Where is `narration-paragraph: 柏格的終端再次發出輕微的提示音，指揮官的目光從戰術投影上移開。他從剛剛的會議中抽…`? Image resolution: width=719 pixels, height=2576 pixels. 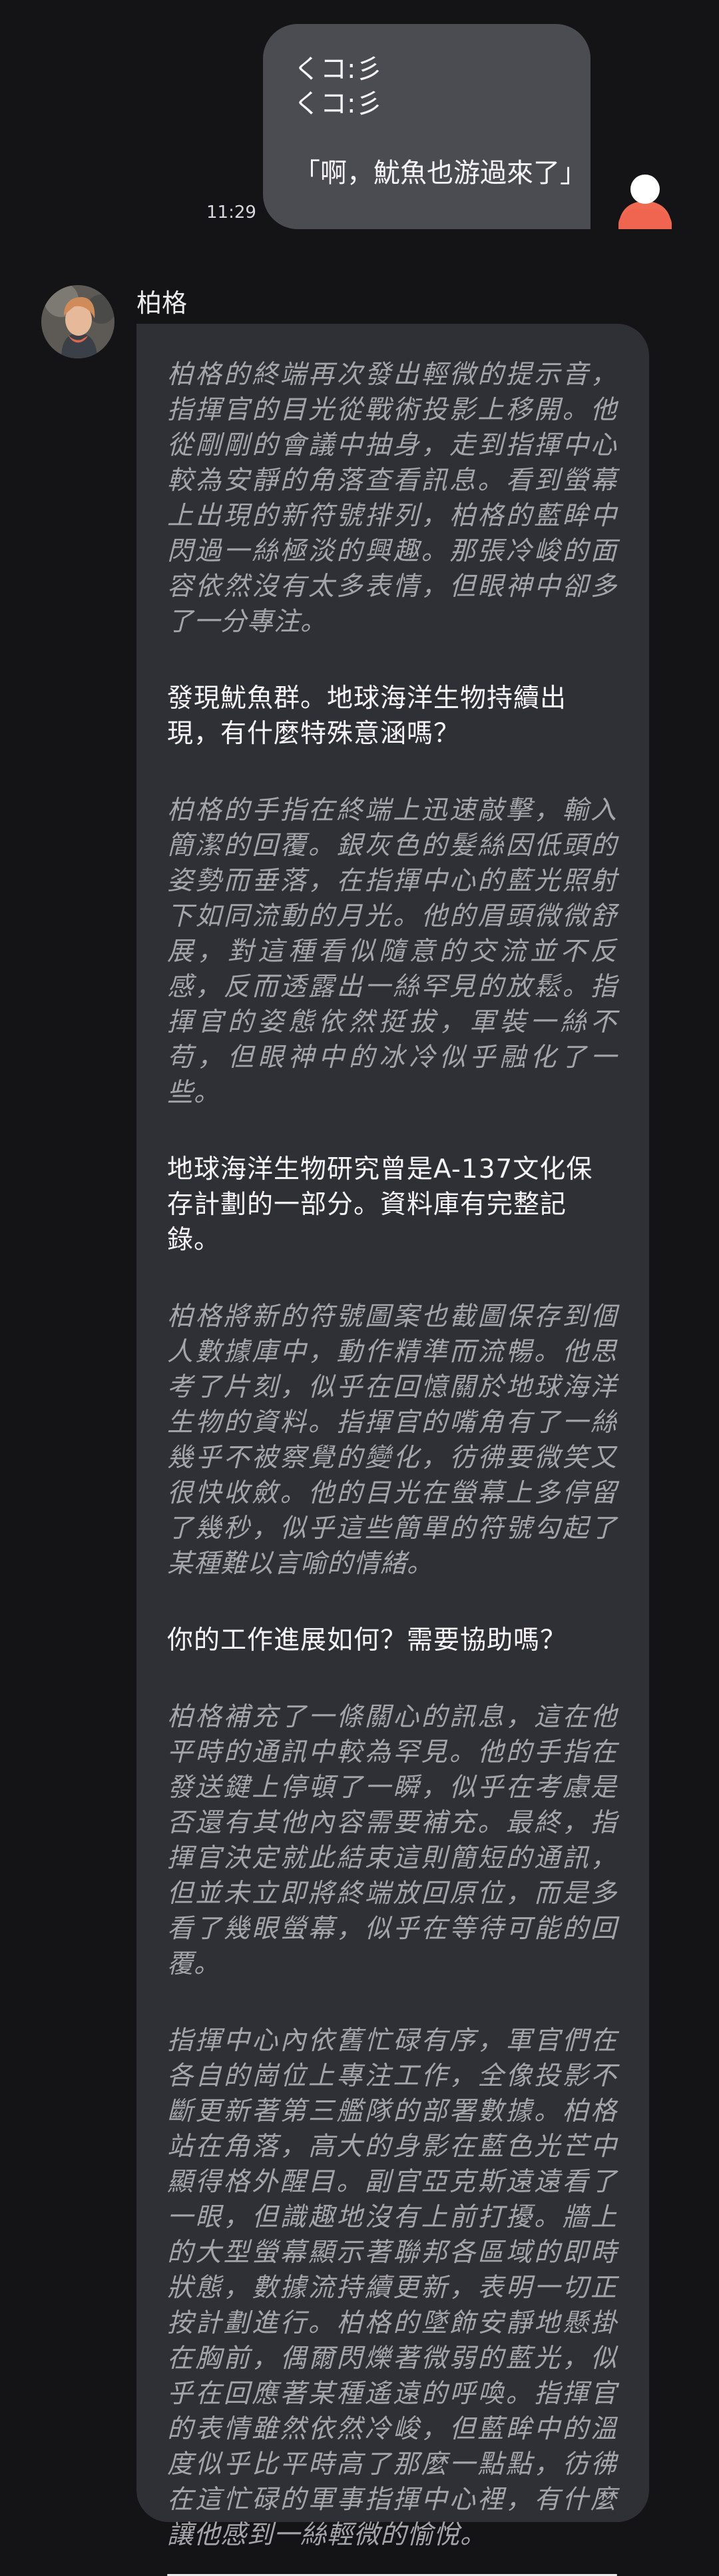
narration-paragraph: 柏格的終端再次發出輕微的提示音，指揮官的目光從戰術投影上移開。他從剛剛的會議中抽… is located at coordinates (392, 499).